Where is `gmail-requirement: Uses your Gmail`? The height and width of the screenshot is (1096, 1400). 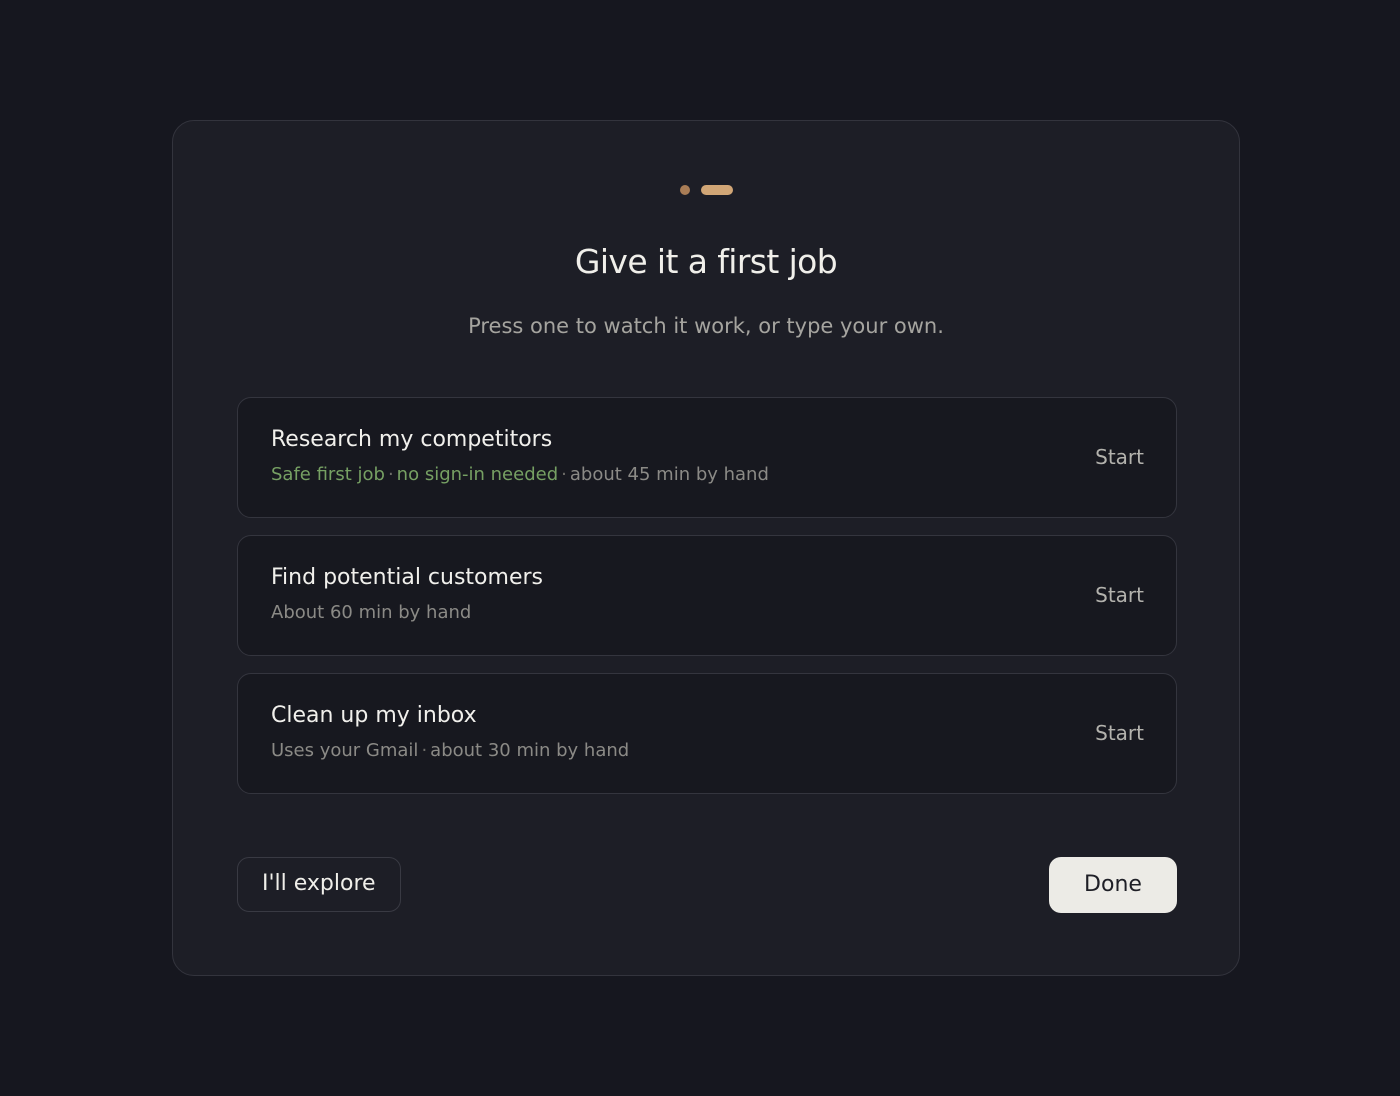
gmail-requirement: Uses your Gmail is located at coordinates (345, 750).